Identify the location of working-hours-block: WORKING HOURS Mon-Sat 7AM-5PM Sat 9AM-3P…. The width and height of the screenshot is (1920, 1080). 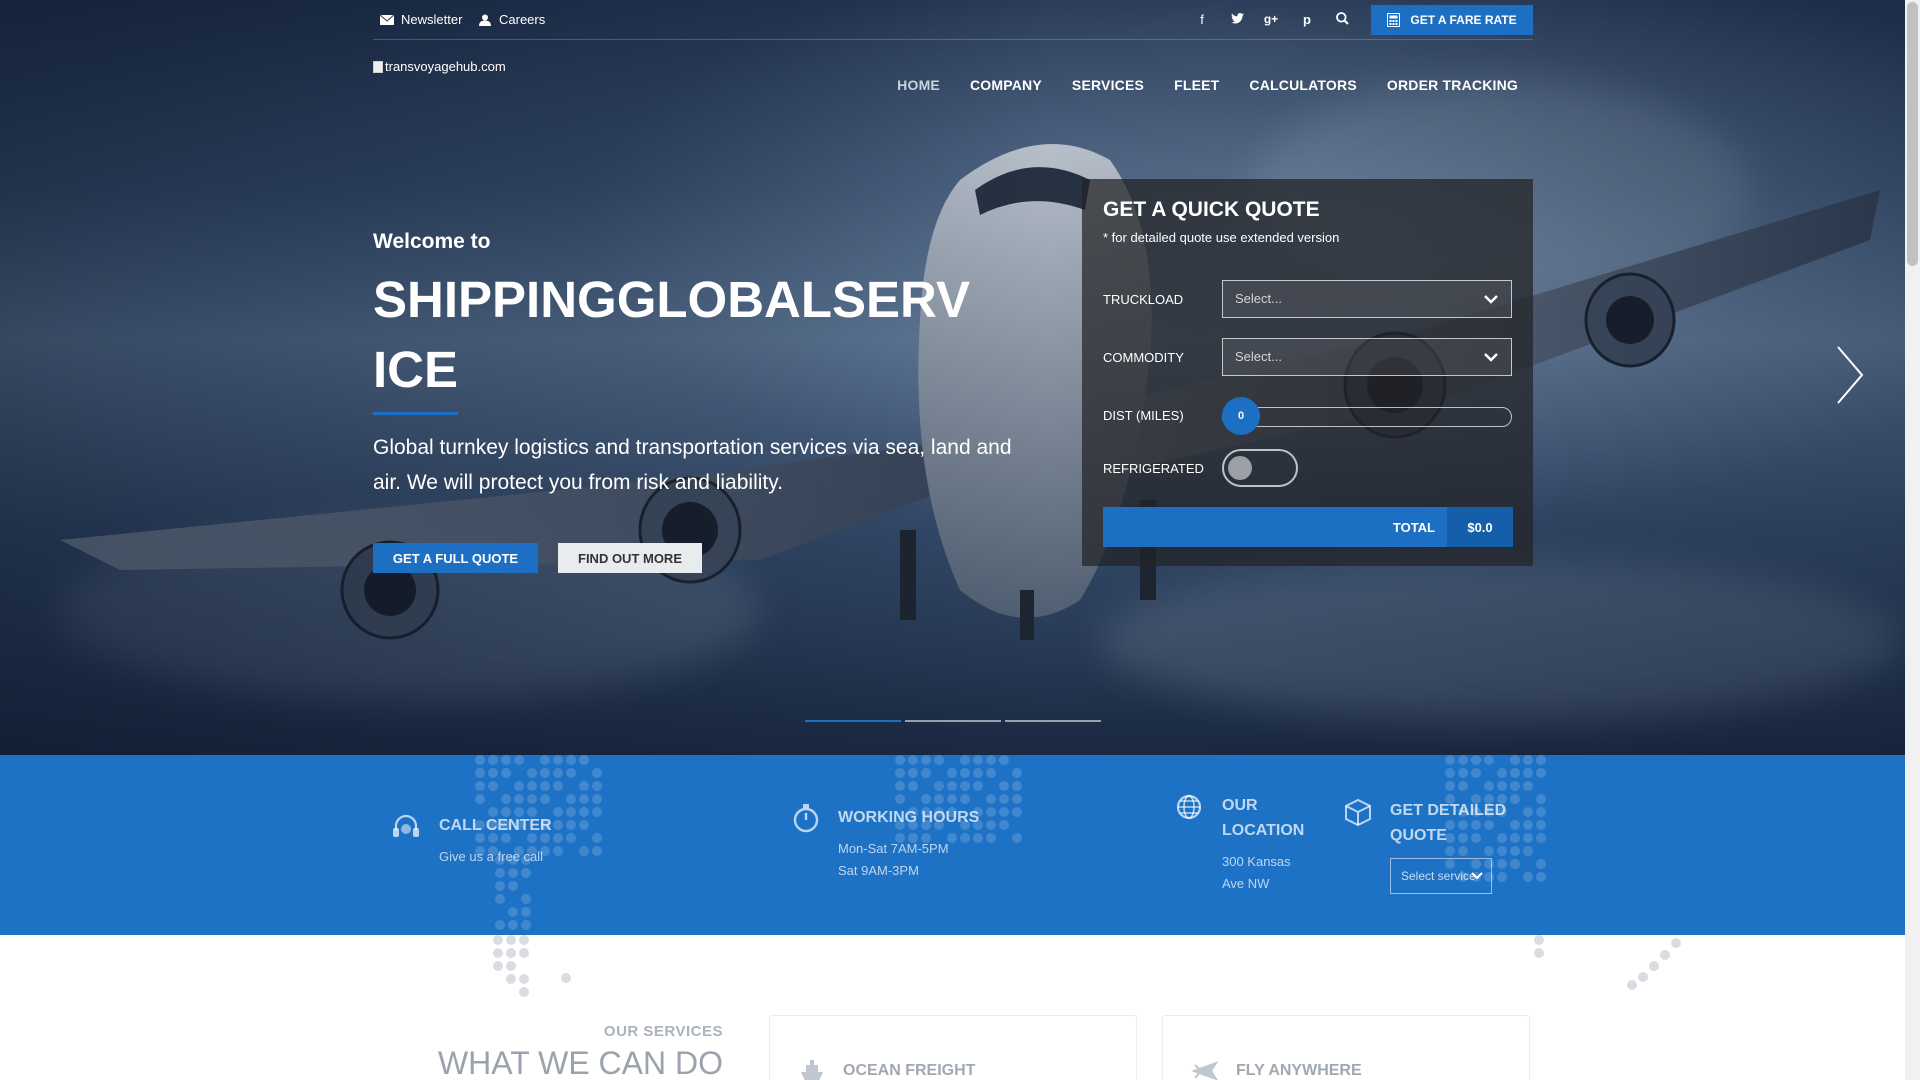
(908, 843).